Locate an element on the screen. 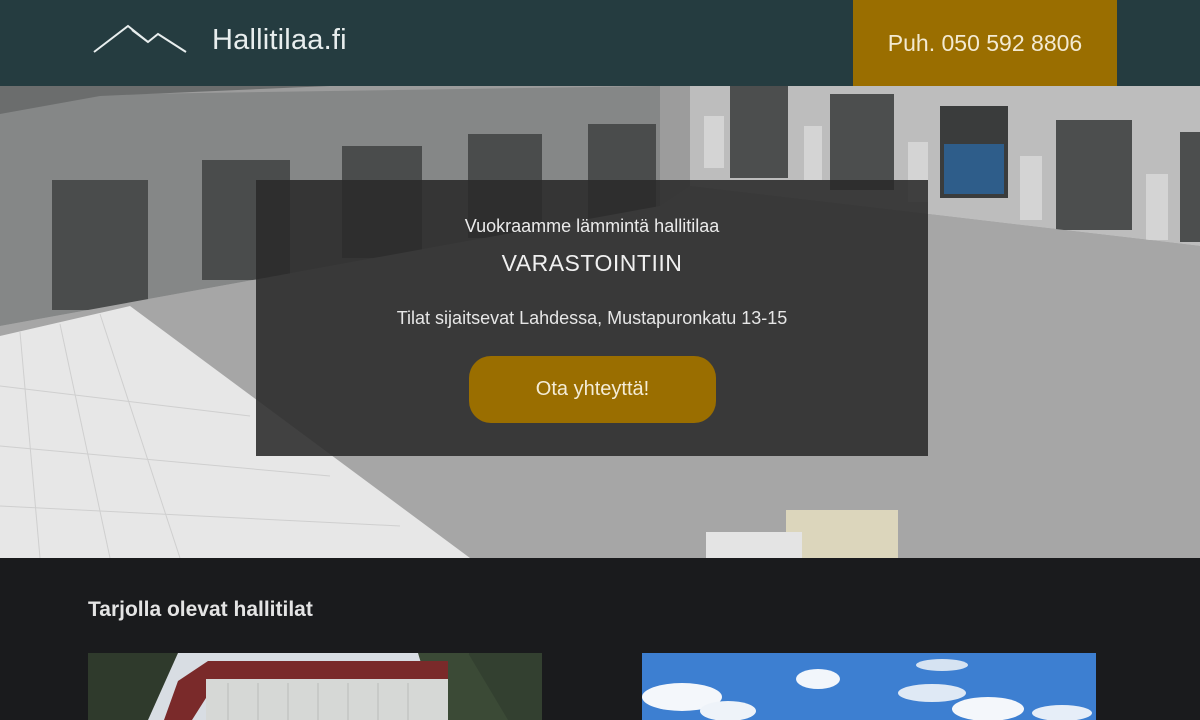  hero-title: VARASTOINTIIN is located at coordinates (592, 263).